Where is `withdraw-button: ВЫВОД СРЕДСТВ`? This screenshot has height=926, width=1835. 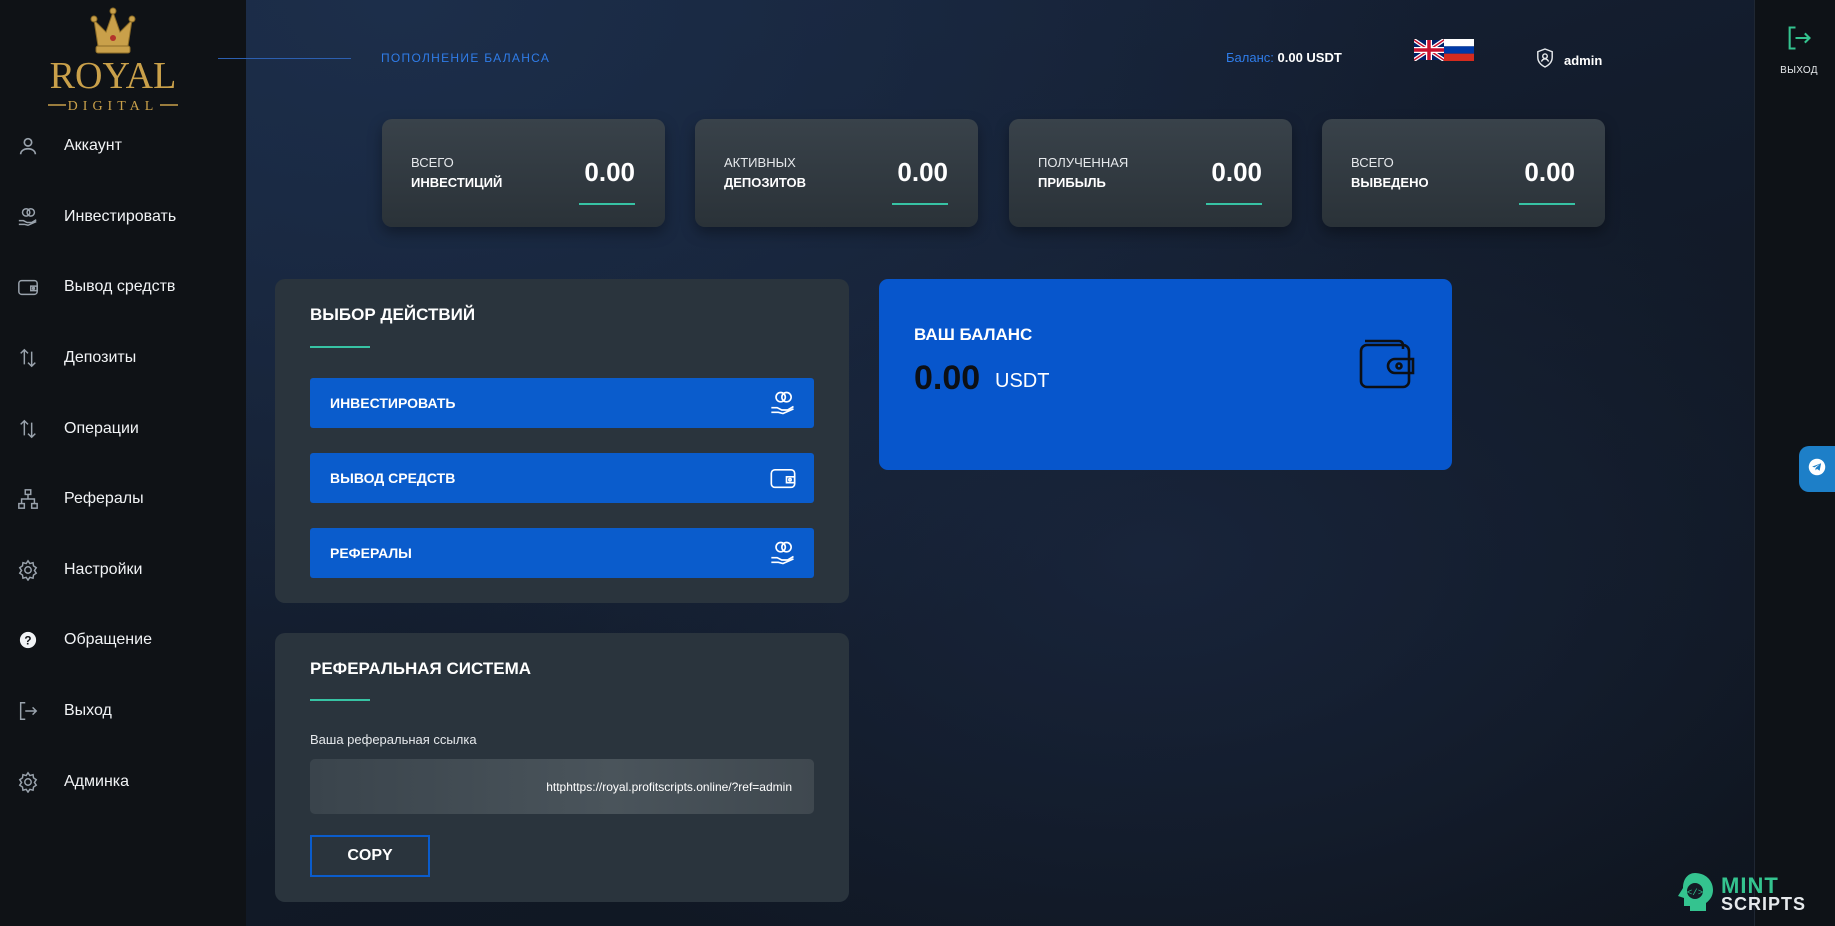
withdraw-button: ВЫВОД СРЕДСТВ is located at coordinates (562, 478).